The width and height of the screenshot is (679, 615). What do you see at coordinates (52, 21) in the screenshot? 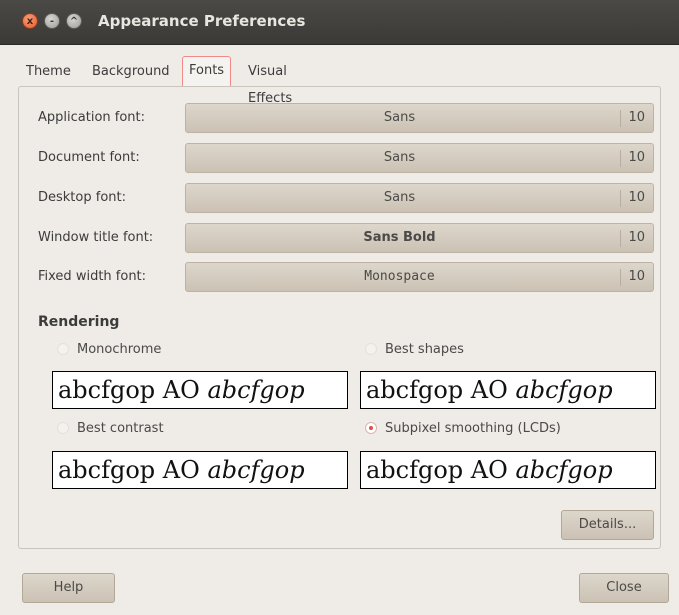
I see `minimize-window-icon: -` at bounding box center [52, 21].